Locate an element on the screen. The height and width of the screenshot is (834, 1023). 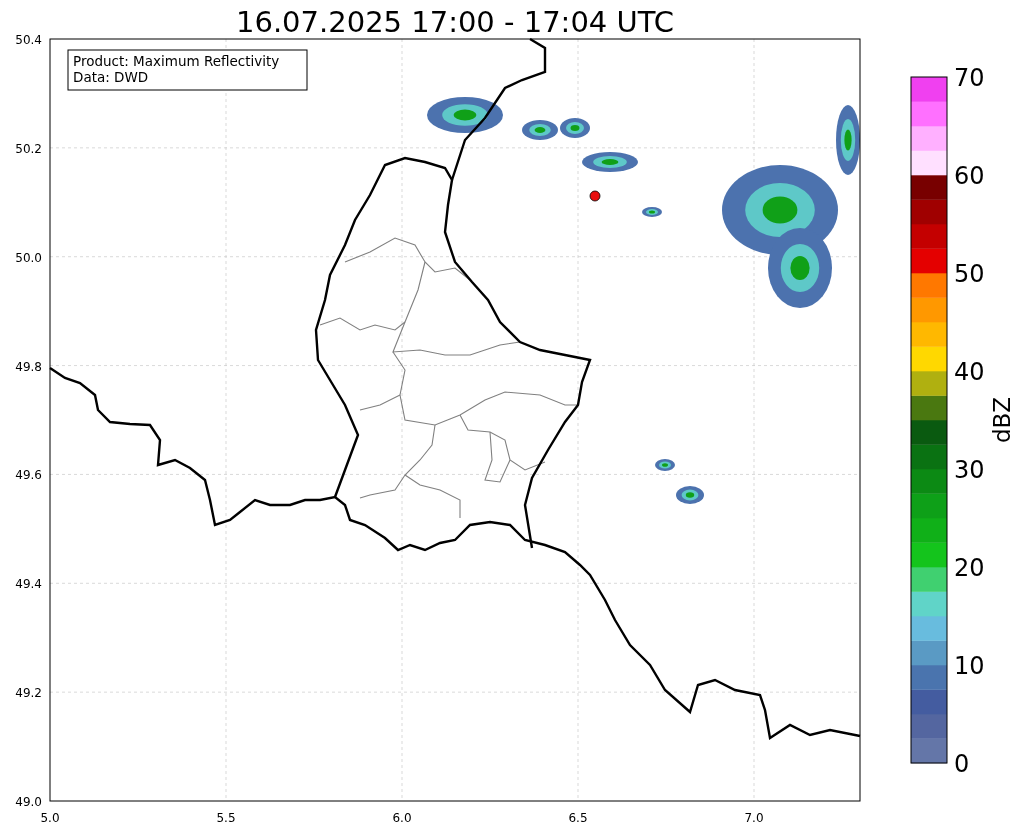
y-tick-label: 49.6 is located at coordinates (28, 475).